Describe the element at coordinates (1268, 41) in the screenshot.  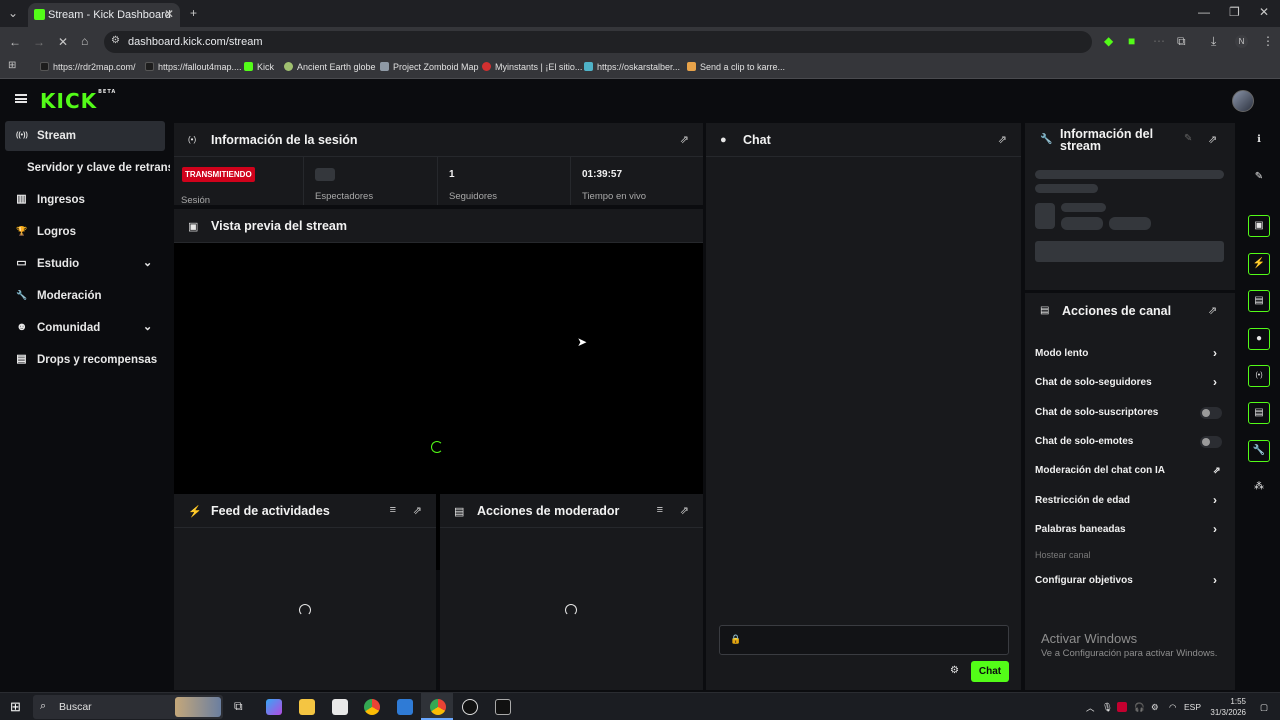
I see `browser-menu-icon: ⋮` at that location.